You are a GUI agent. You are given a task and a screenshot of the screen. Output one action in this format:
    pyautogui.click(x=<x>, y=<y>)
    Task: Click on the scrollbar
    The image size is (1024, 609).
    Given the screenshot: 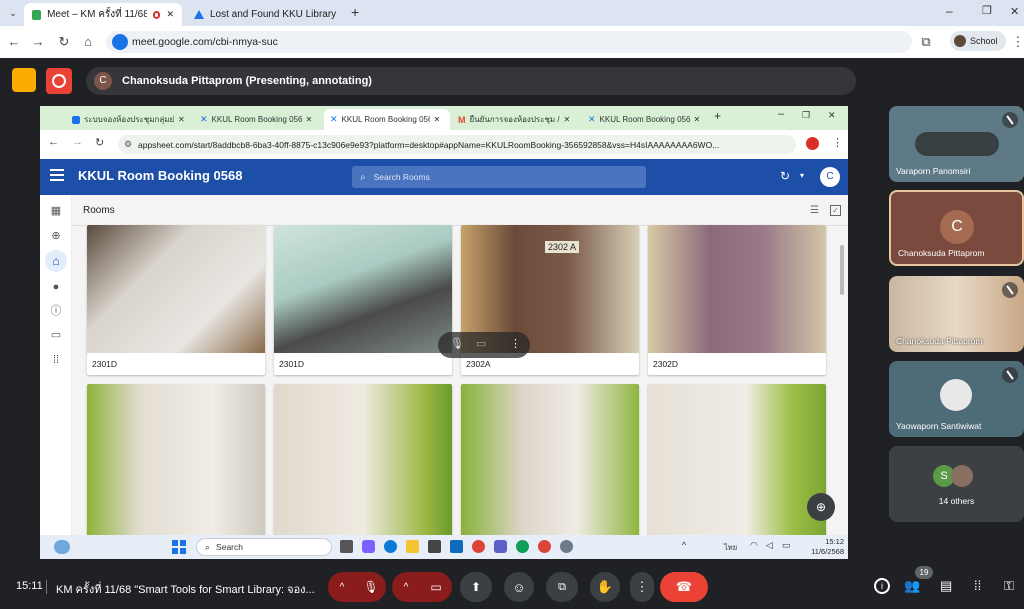 What is the action you would take?
    pyautogui.click(x=843, y=385)
    